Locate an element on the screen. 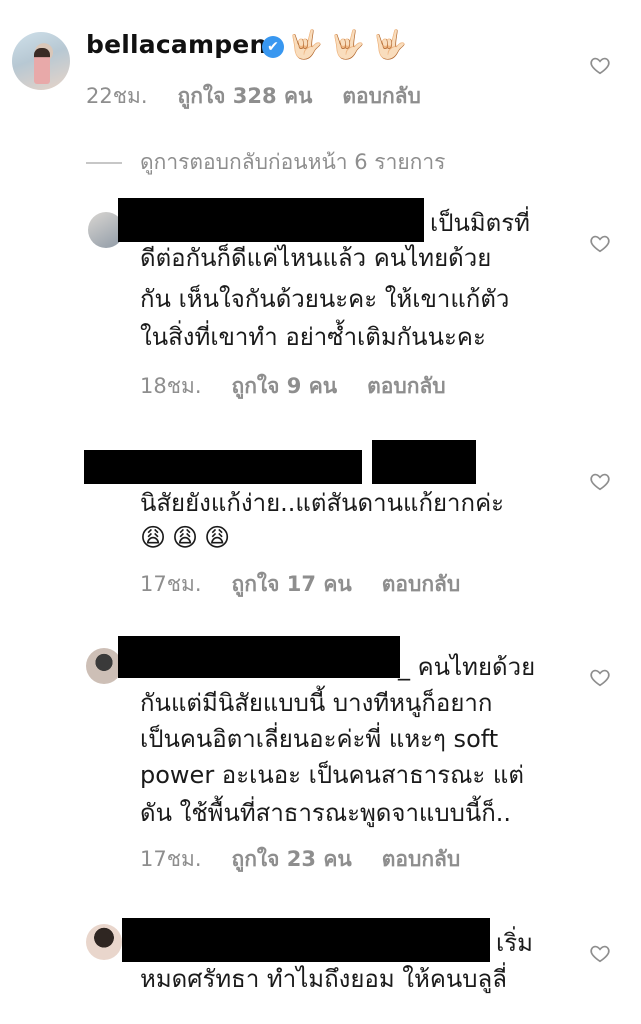 This screenshot has height=1024, width=641. reply-text-line: ดีต่อกันก็ดีแค่ไหนแล้ว คนไทยด้วย is located at coordinates (316, 258).